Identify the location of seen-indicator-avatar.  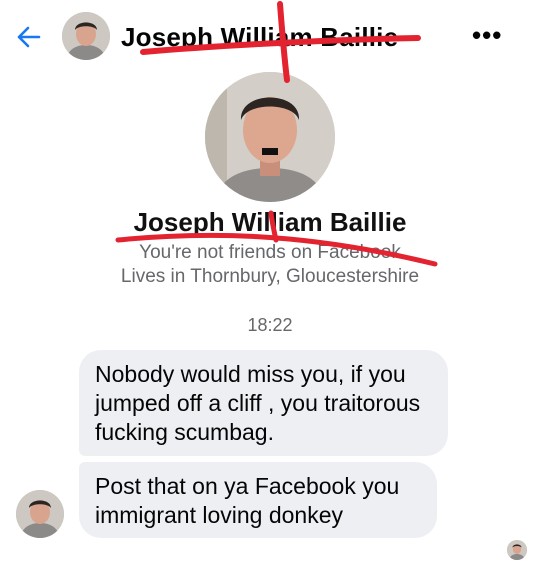
(517, 550).